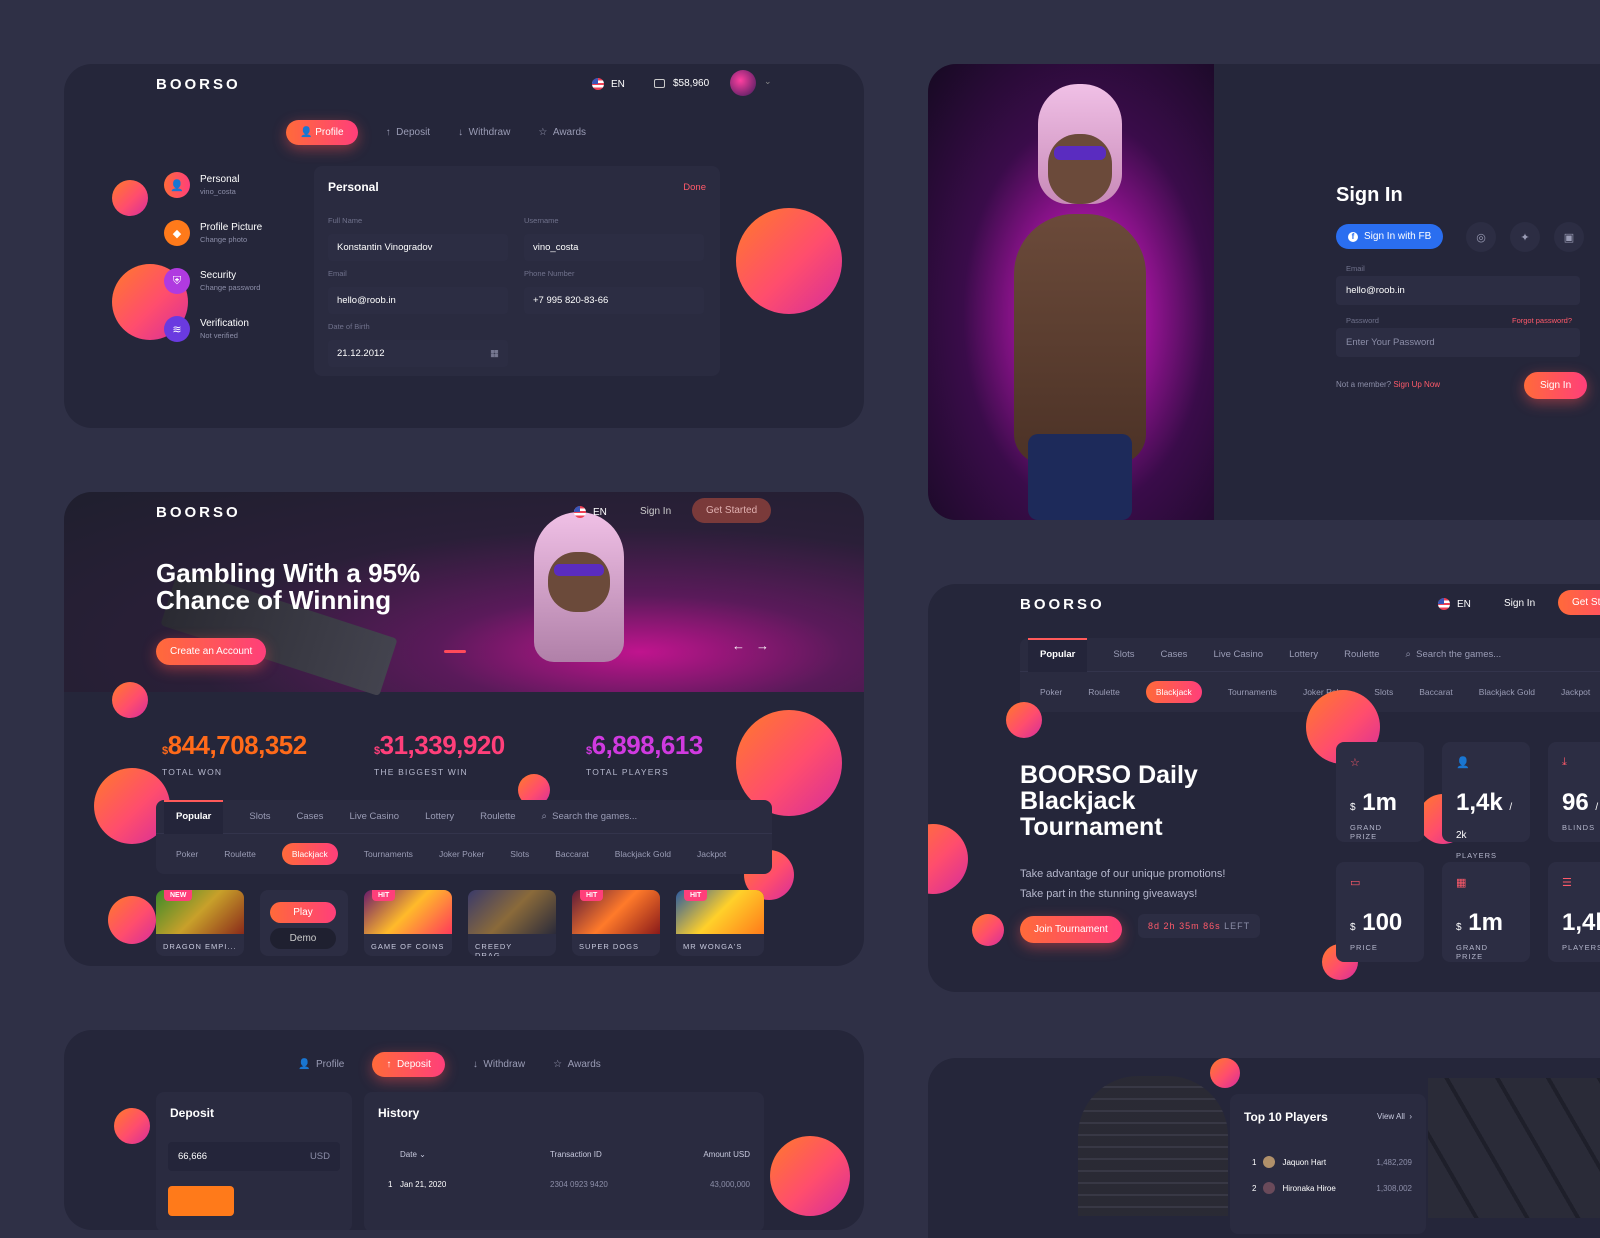 This screenshot has width=1600, height=1238. I want to click on list-item: 2 Hironaka Hiroe 1,308,002, so click(1332, 1188).